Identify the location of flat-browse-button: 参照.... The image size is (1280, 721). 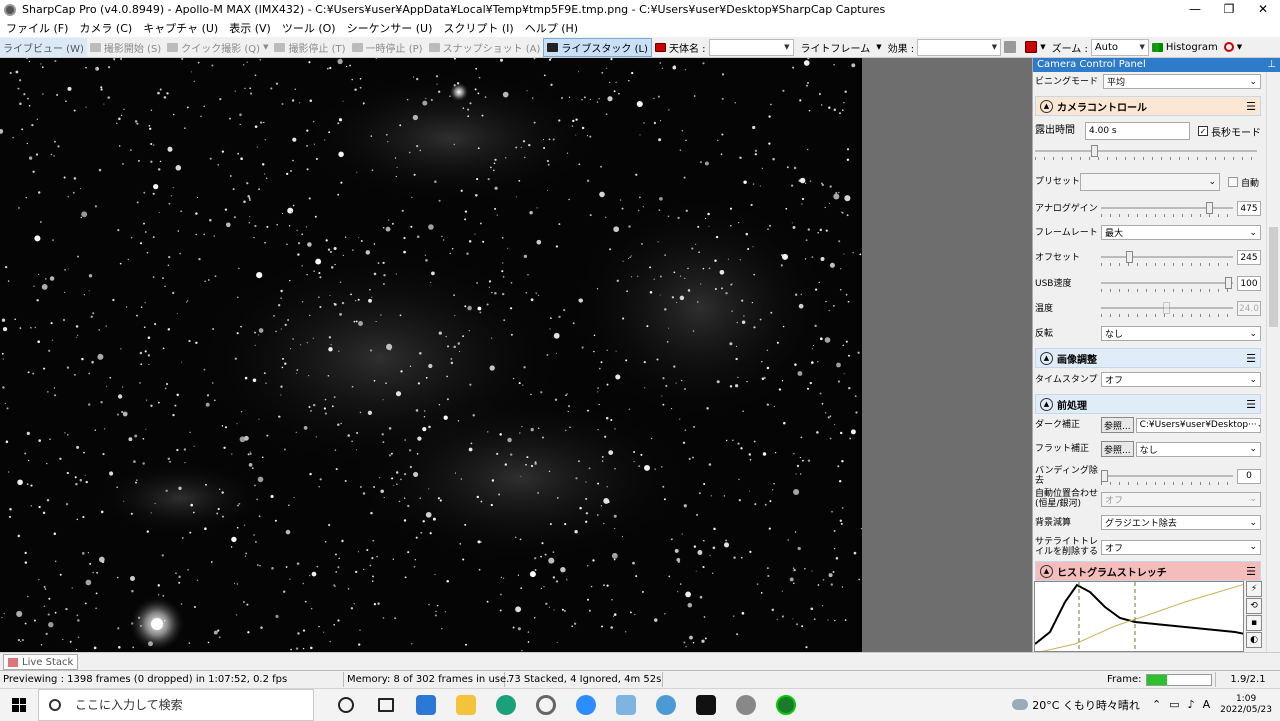
(1117, 449).